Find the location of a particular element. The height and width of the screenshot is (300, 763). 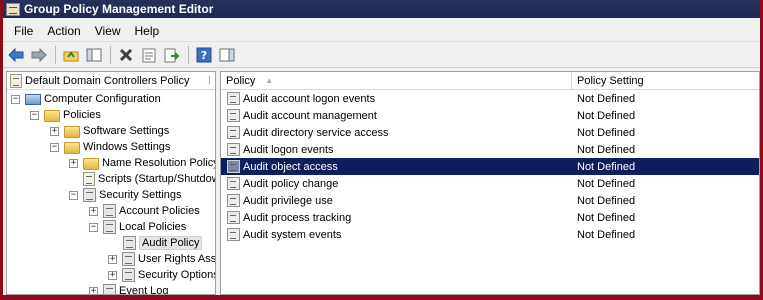

tree-node-label: Policies is located at coordinates (82, 115).